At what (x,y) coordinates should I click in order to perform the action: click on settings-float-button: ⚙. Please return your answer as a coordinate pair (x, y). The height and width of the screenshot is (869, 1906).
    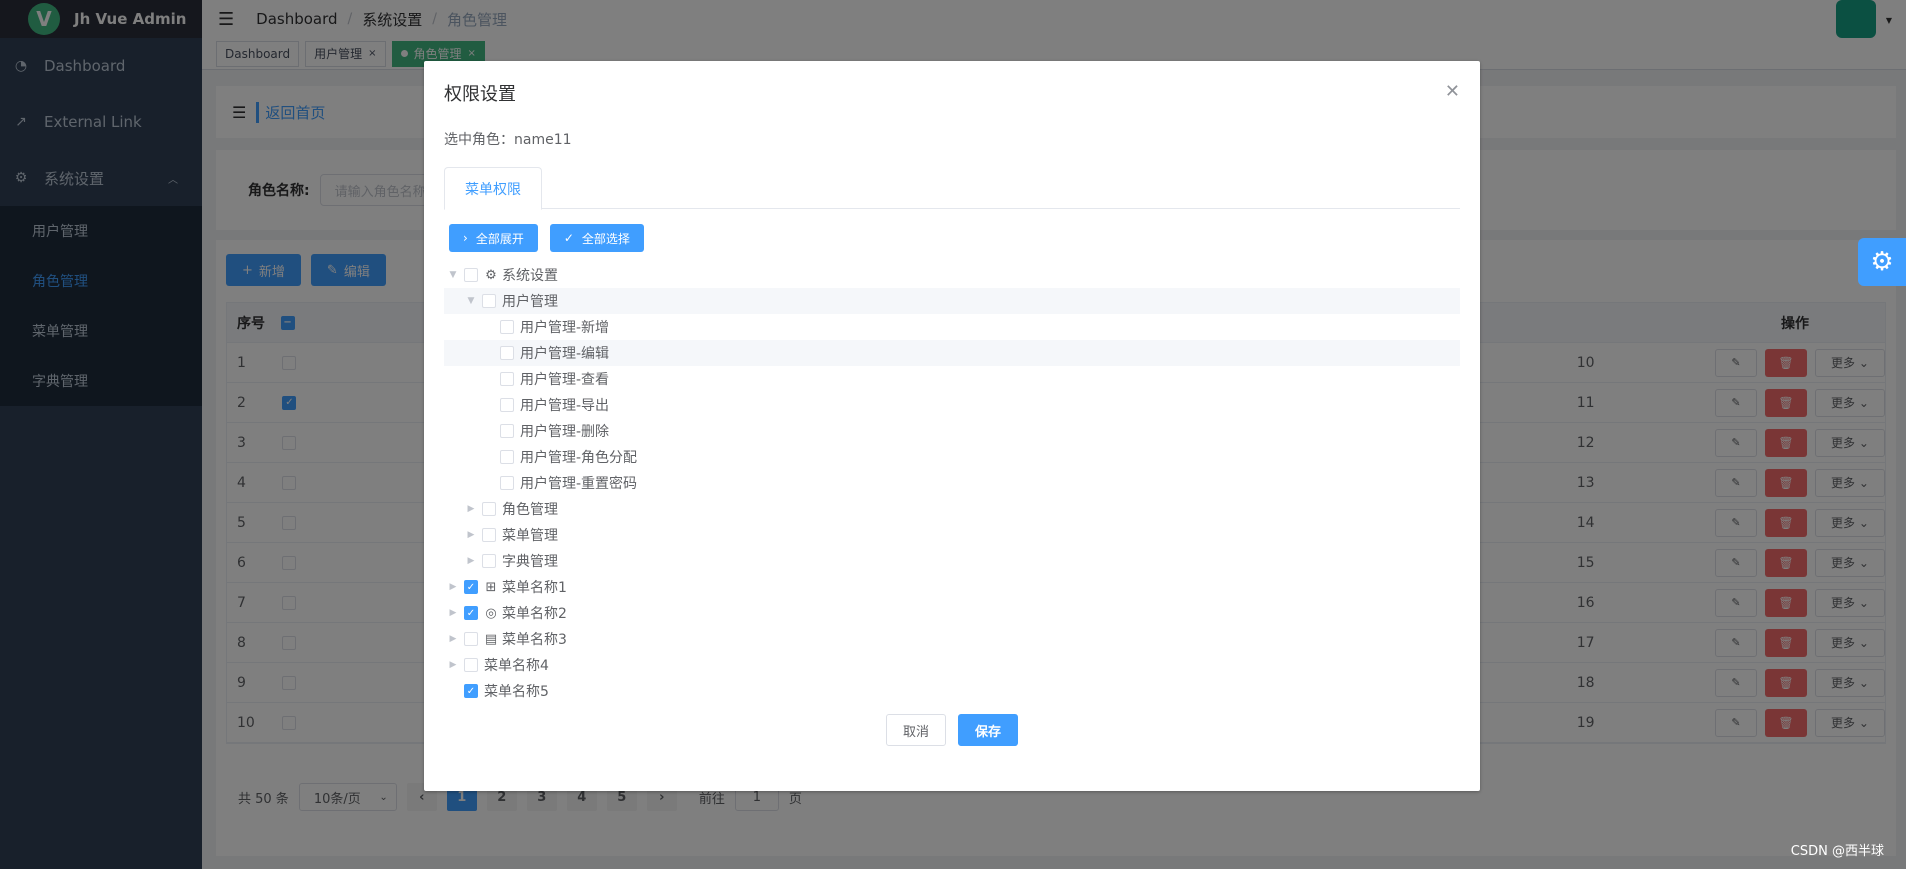
    Looking at the image, I should click on (1882, 262).